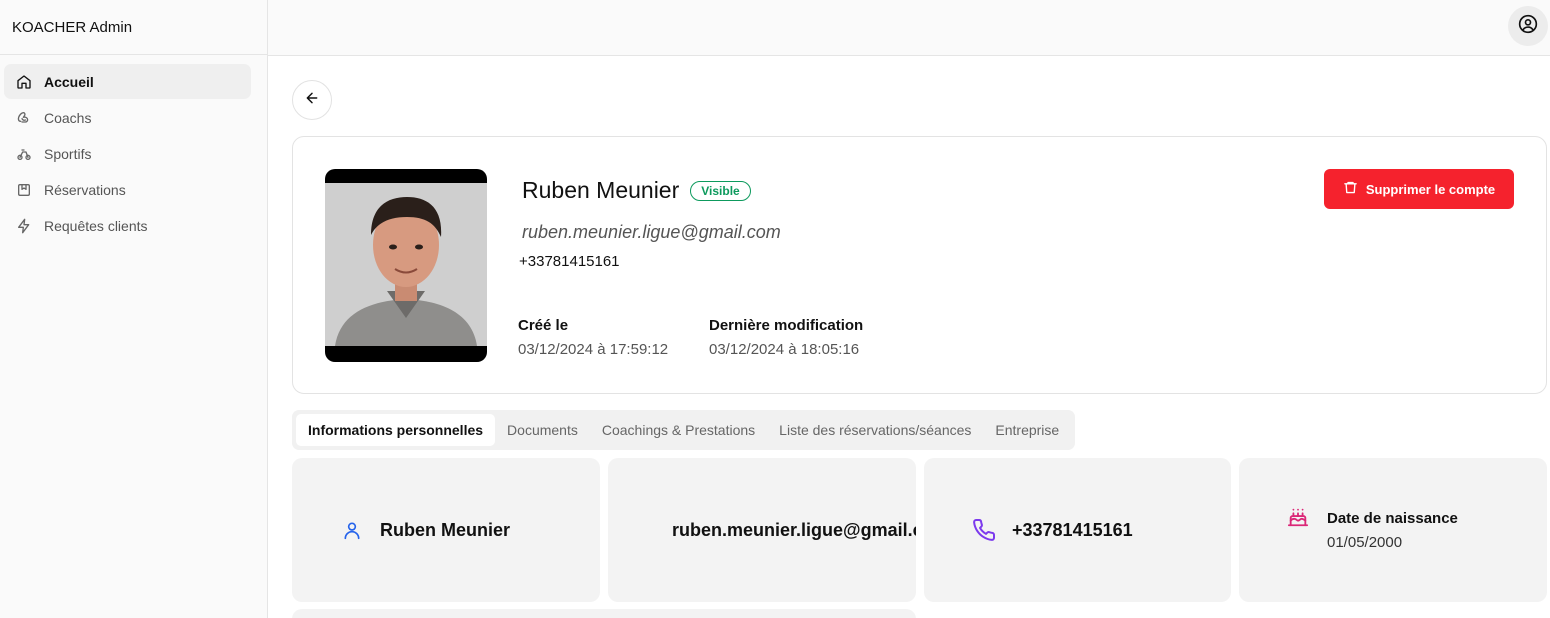  What do you see at coordinates (1392, 518) in the screenshot?
I see `birthdate-label: Date de naissance` at bounding box center [1392, 518].